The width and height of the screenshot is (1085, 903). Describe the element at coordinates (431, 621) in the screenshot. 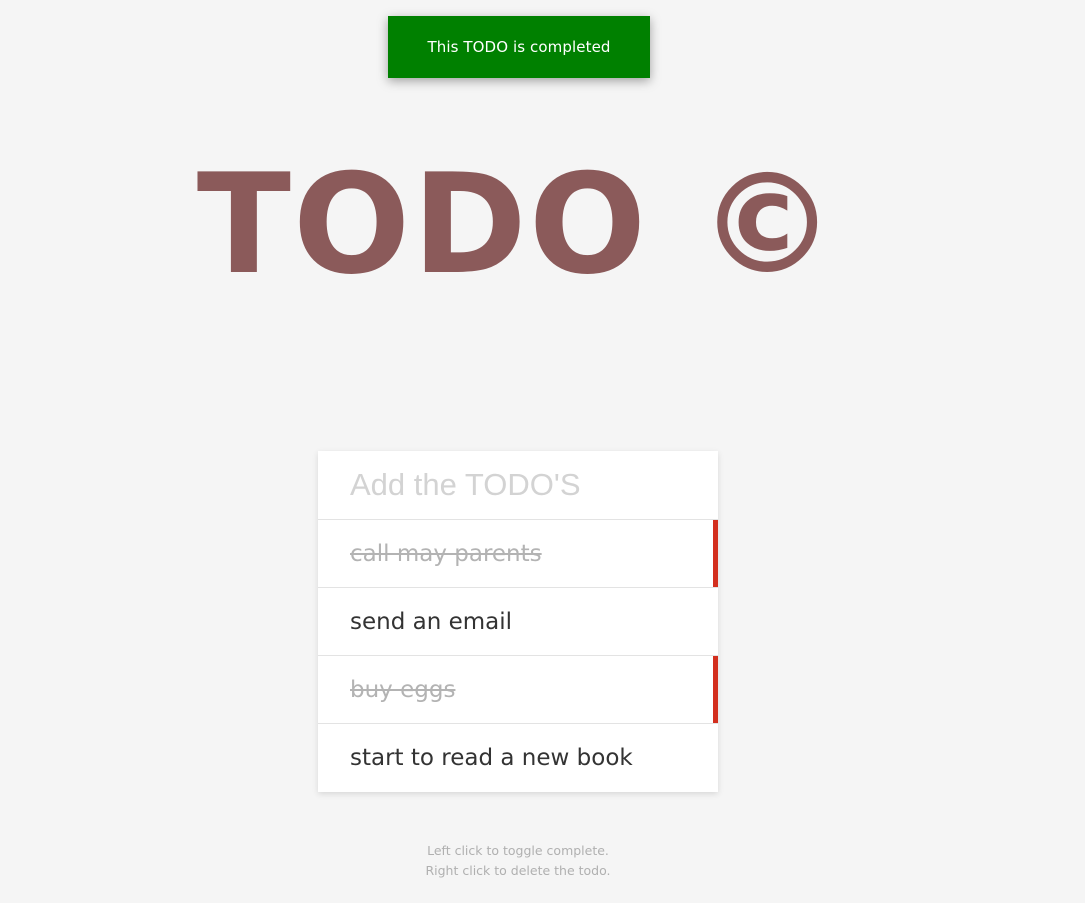

I see `todo-item-text: send an email` at that location.